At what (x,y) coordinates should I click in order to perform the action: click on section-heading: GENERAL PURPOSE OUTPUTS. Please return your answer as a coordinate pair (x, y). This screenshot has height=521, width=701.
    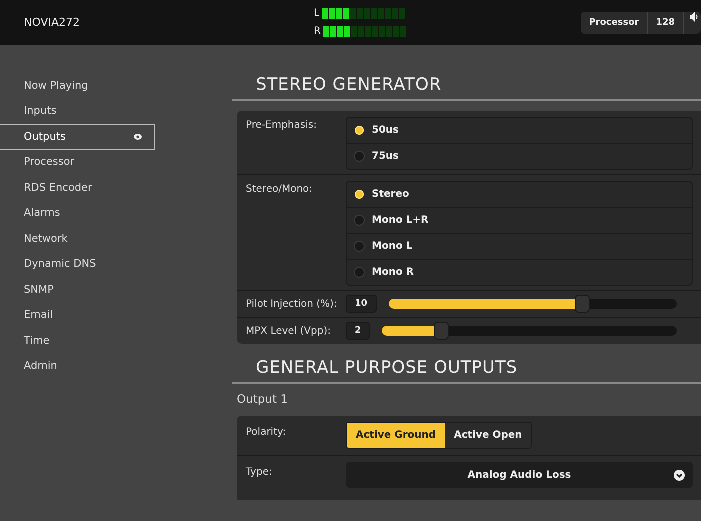
    Looking at the image, I should click on (466, 371).